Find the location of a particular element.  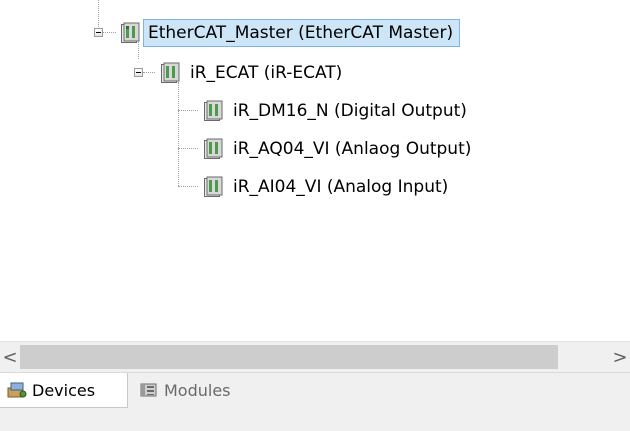

tree-node-ethercat-master: EtherCAT_Master (EtherCAT Master) is located at coordinates (290, 33).